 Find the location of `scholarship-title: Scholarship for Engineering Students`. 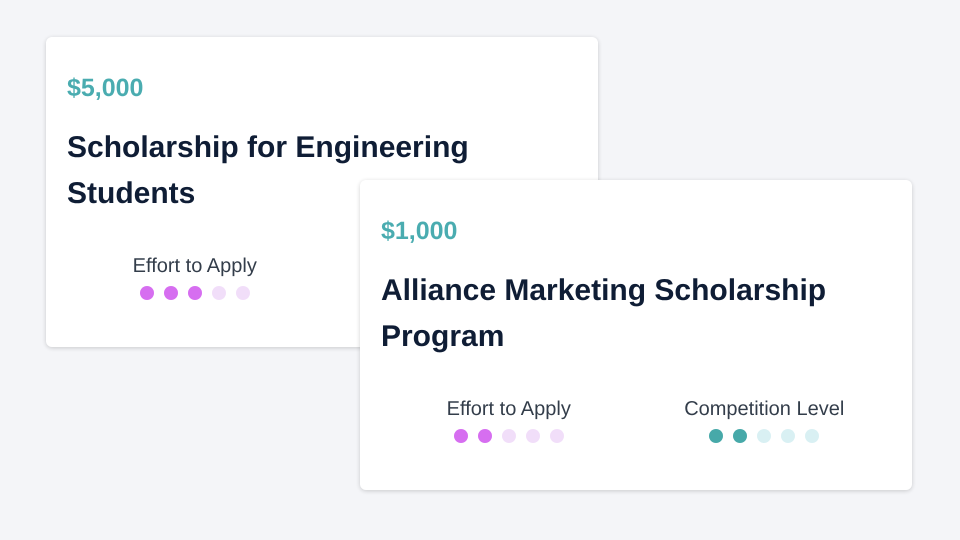

scholarship-title: Scholarship for Engineering Students is located at coordinates (268, 171).